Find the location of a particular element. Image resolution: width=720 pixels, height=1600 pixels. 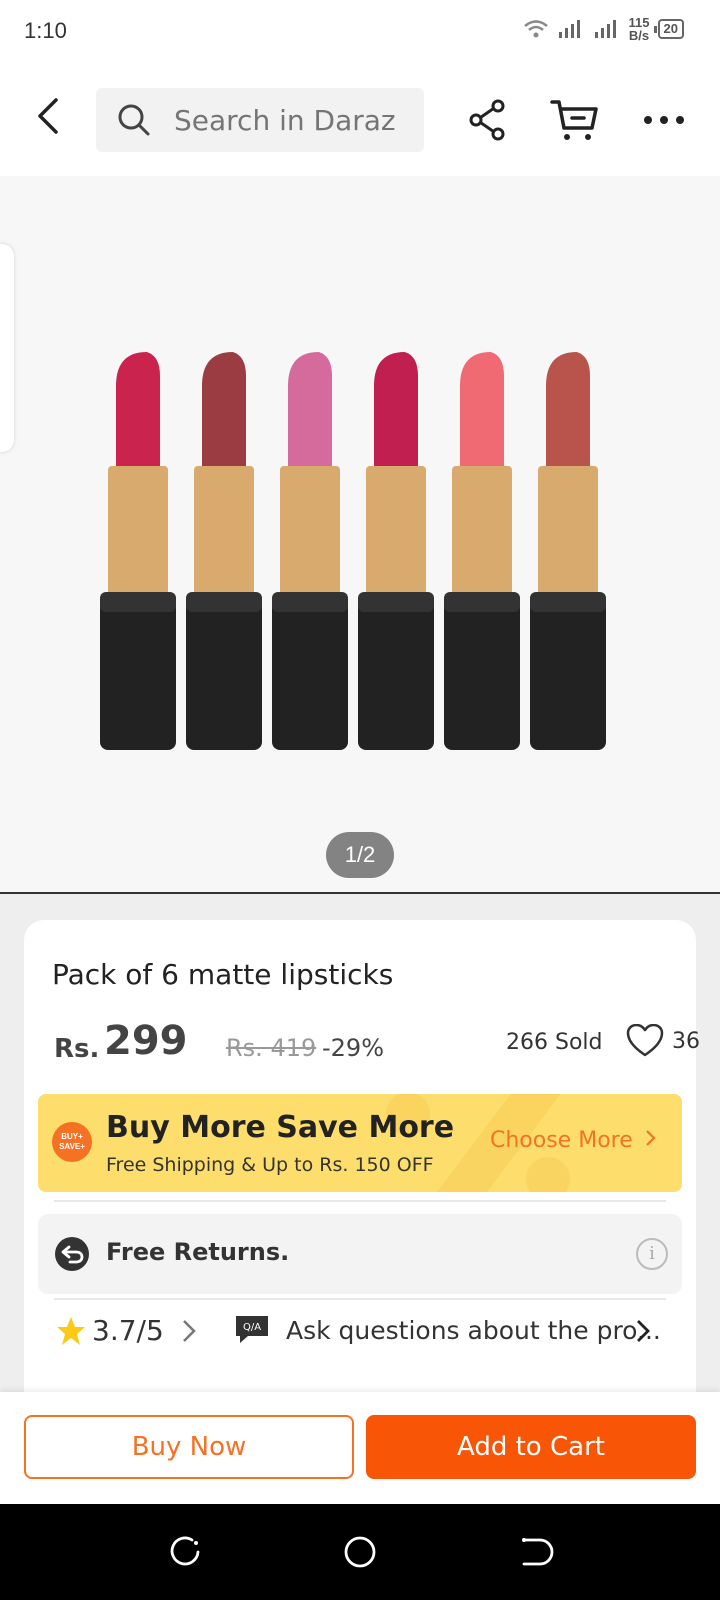

header: Search in Daraz is located at coordinates (360, 120).